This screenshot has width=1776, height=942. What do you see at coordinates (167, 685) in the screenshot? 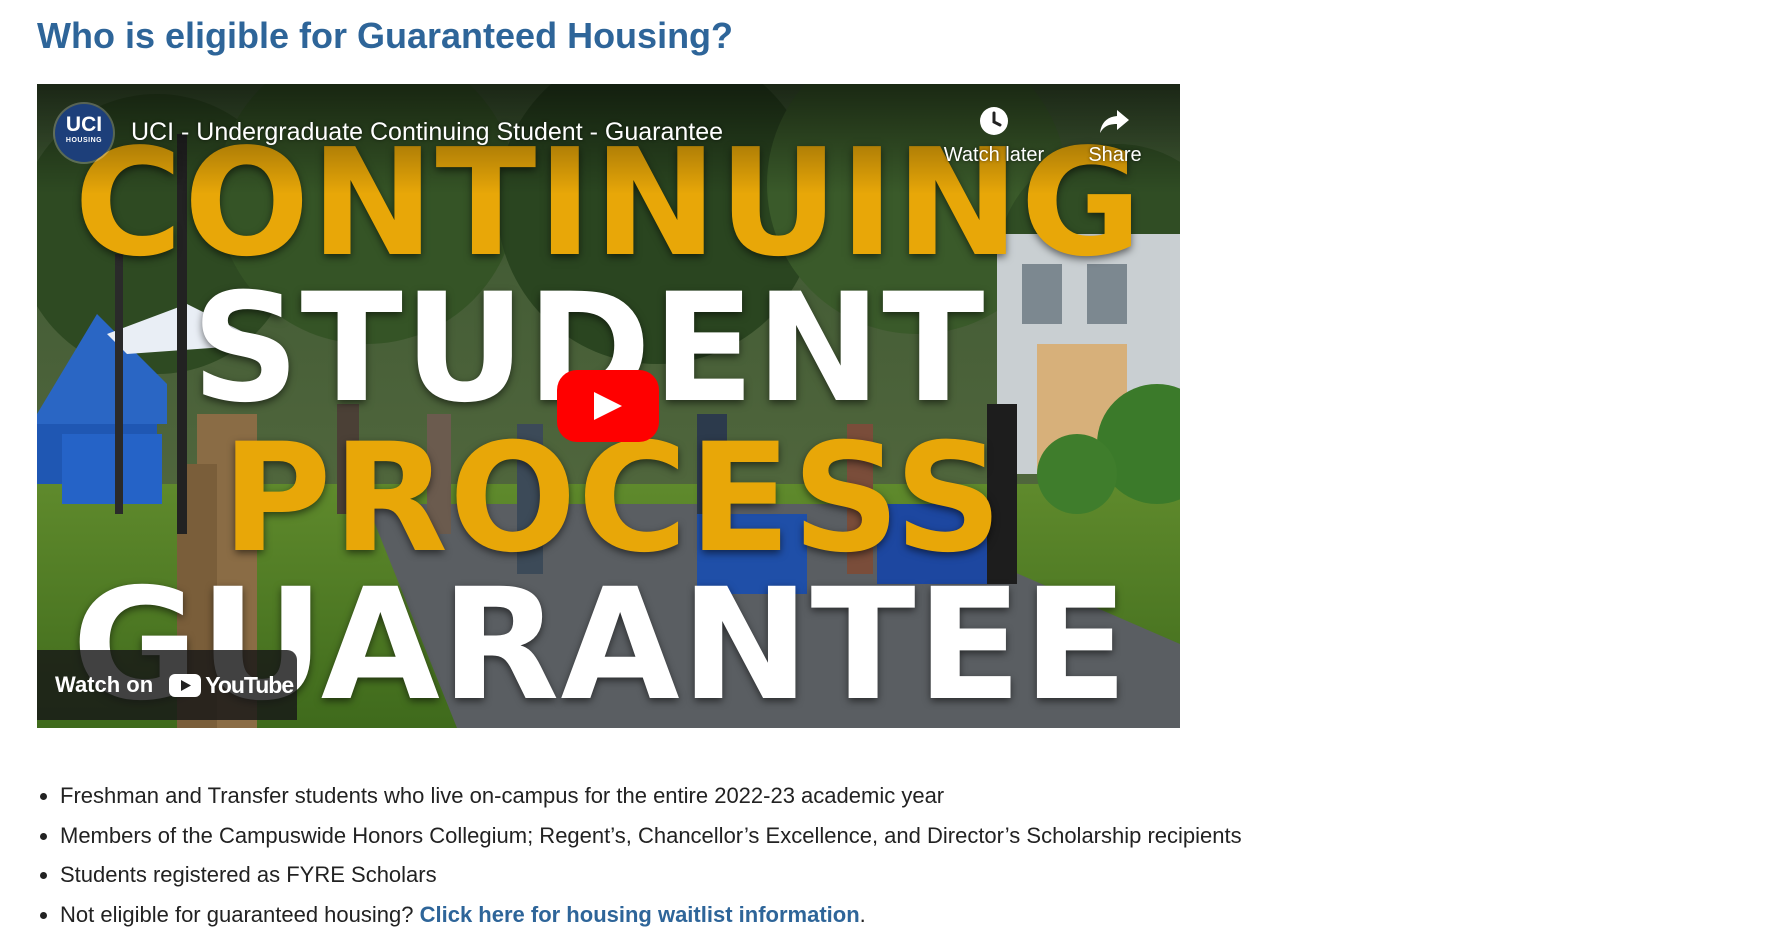
I see `watch-on-youtube-button: Watch on YouTube` at bounding box center [167, 685].